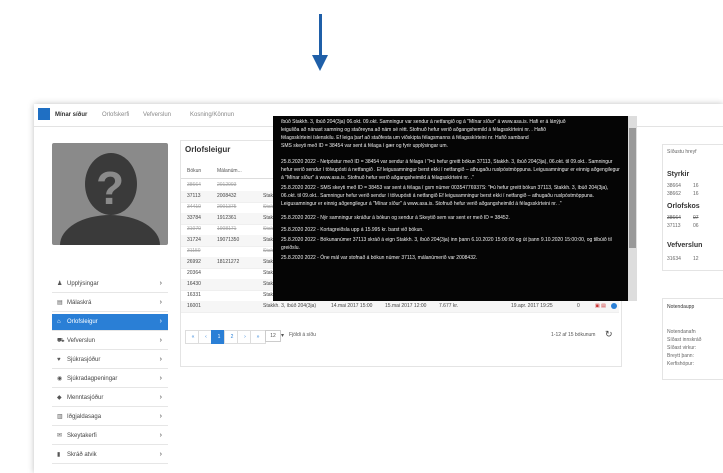  I want to click on table-cell-a: 37113, so click(194, 196).